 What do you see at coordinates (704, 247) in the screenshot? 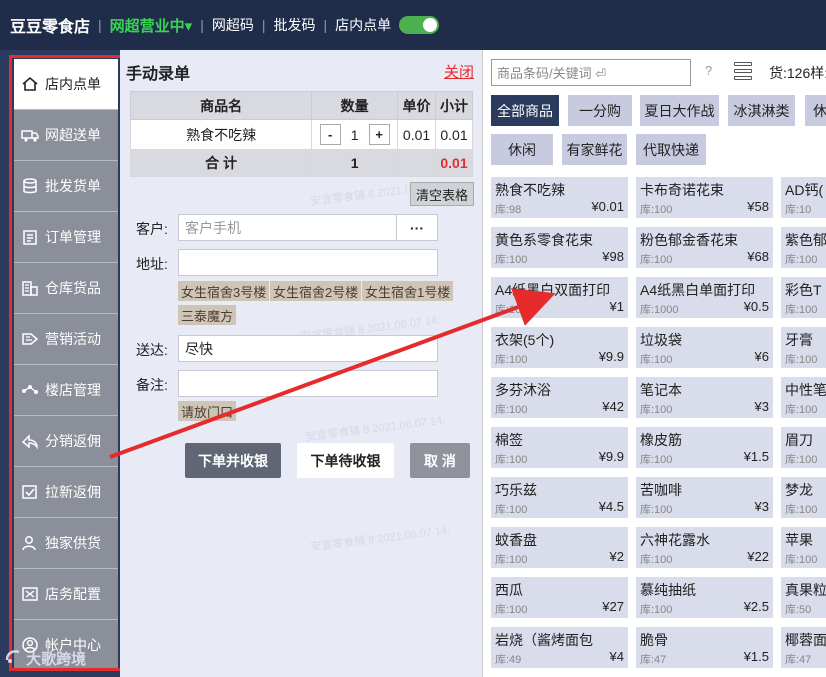
I see `product-card: 粉色郁金香花束 库:100 ¥68` at bounding box center [704, 247].